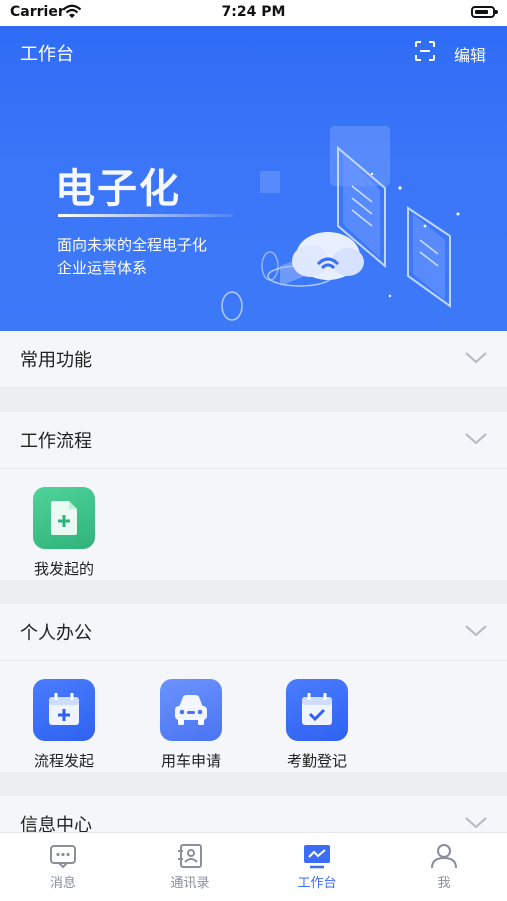  What do you see at coordinates (56, 633) in the screenshot?
I see `section-personal-title: 个人办公` at bounding box center [56, 633].